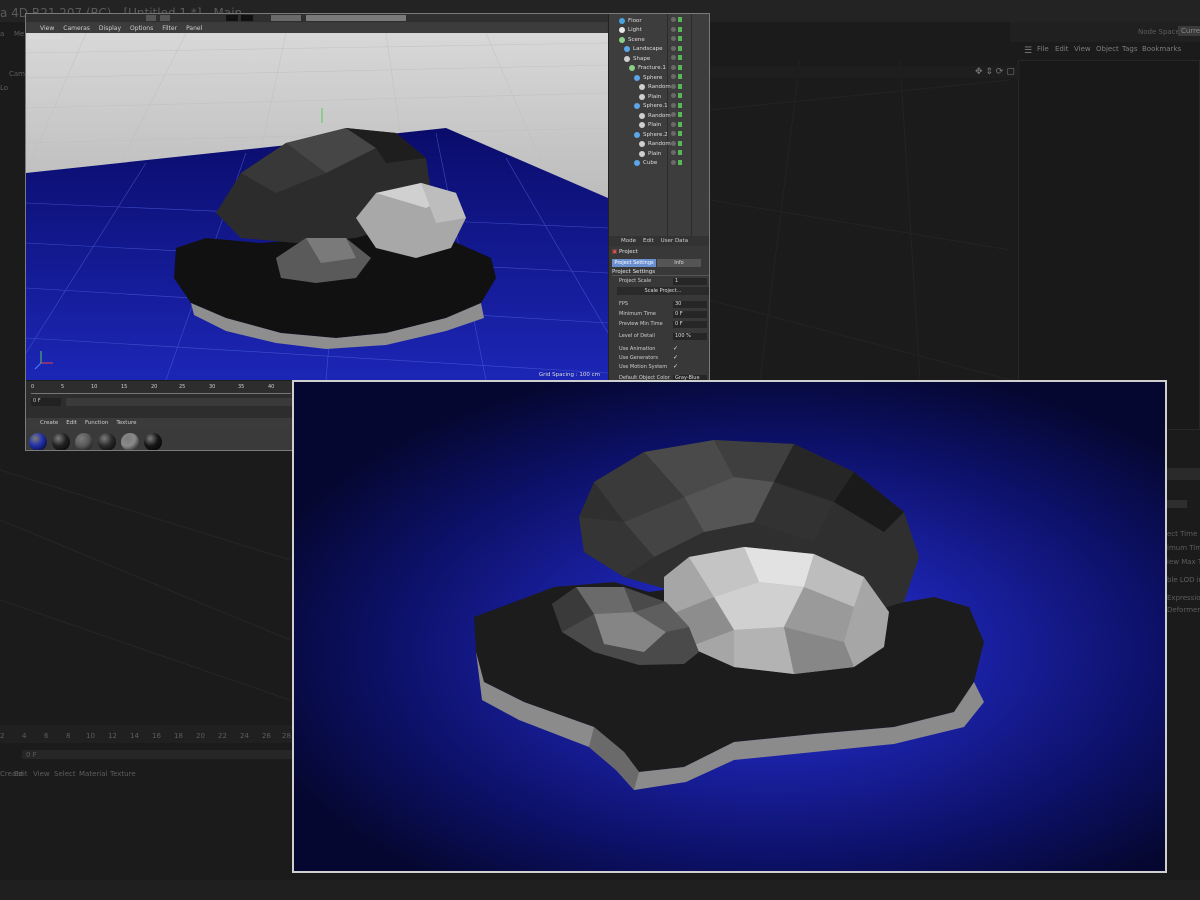 This screenshot has width=1200, height=900. What do you see at coordinates (659, 77) in the screenshot?
I see `object-row: Sphere` at bounding box center [659, 77].